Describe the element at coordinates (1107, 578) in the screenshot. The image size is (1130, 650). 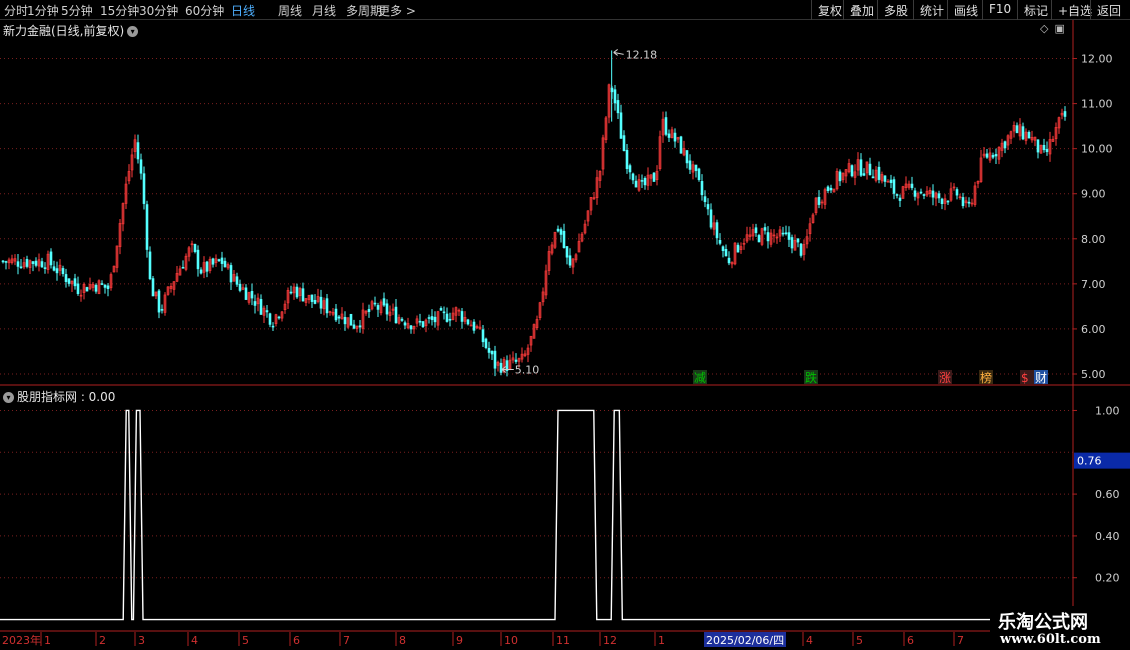
I see `indicator-tick-label: 0.20` at that location.